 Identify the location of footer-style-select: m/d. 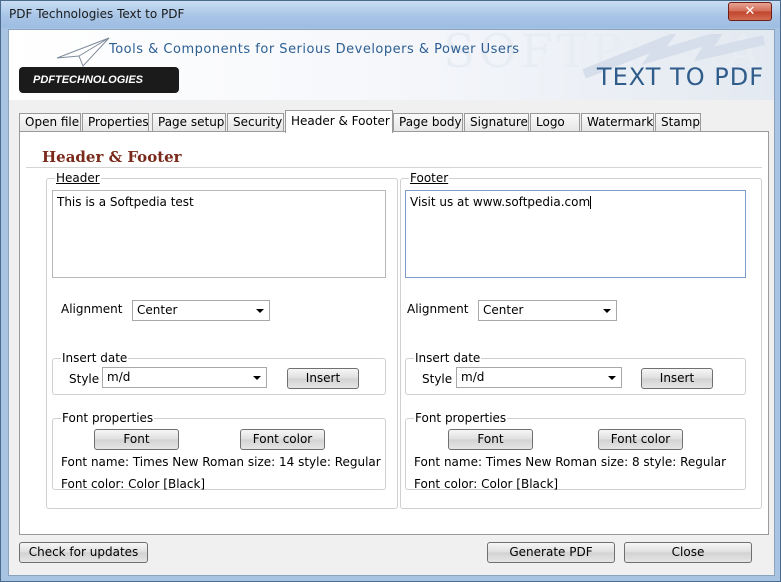
(539, 377).